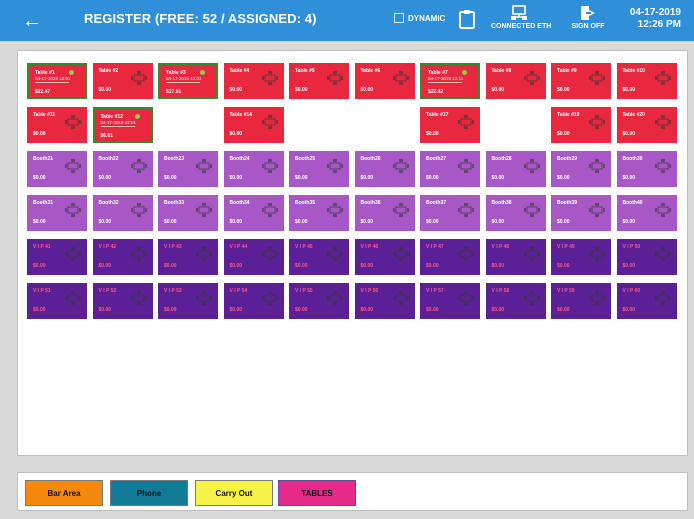 This screenshot has height=519, width=694. What do you see at coordinates (108, 159) in the screenshot?
I see `table-name: Booth22` at bounding box center [108, 159].